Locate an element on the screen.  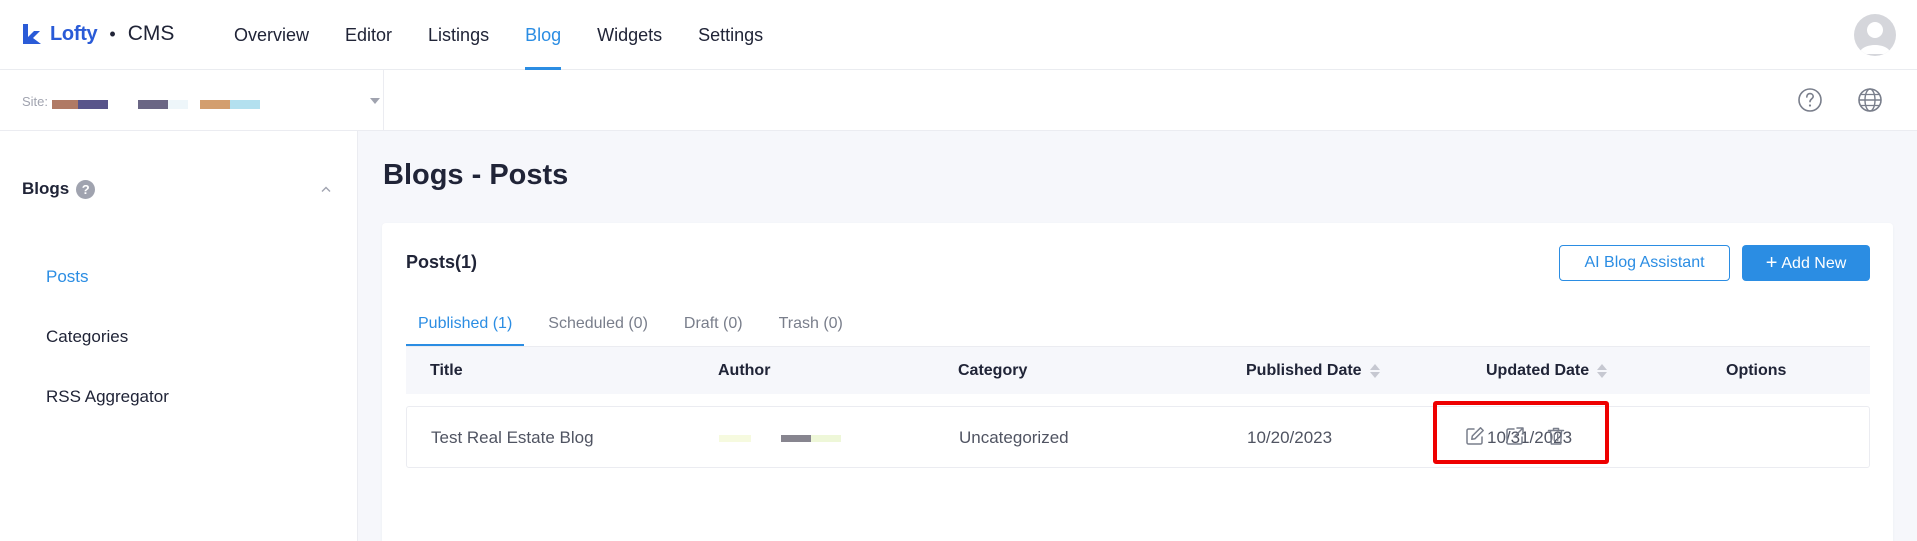
nav-listings: Listings is located at coordinates (458, 35).